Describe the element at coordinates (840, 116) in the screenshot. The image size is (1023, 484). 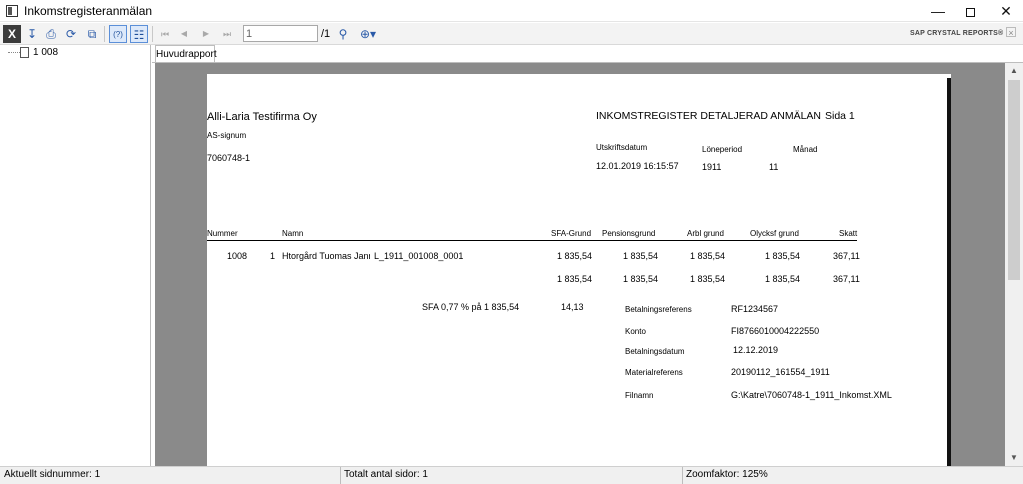
I see `page-number-label: Sida 1` at that location.